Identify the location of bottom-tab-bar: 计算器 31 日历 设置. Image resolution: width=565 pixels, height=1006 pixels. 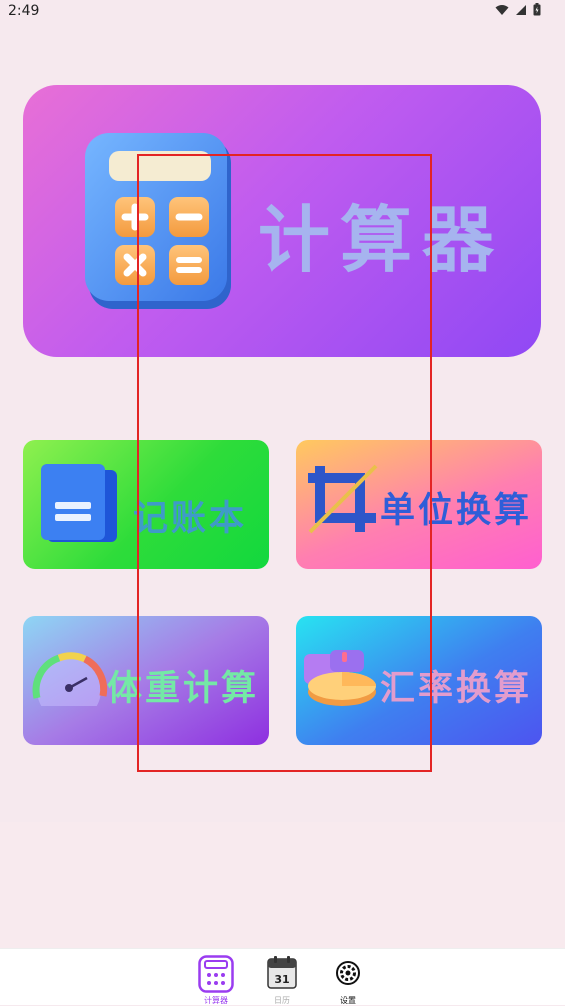
(282, 976).